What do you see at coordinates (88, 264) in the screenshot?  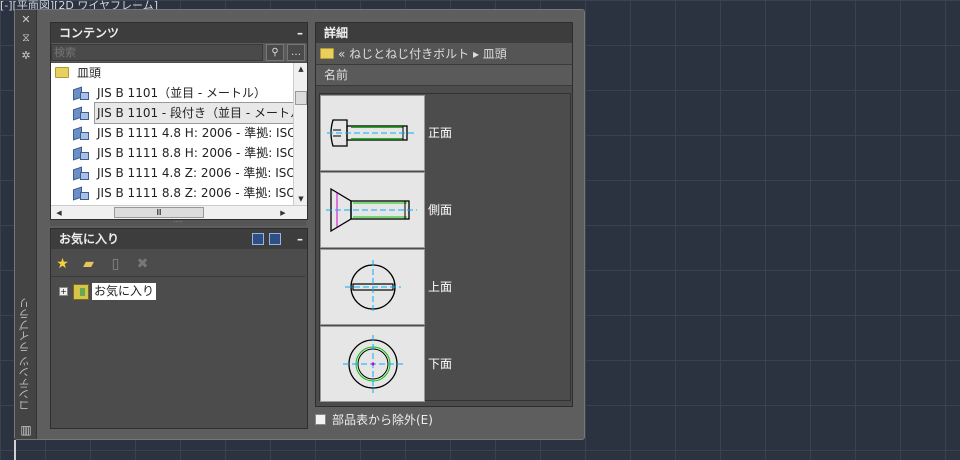 I see `new-folder-icon: ▰` at bounding box center [88, 264].